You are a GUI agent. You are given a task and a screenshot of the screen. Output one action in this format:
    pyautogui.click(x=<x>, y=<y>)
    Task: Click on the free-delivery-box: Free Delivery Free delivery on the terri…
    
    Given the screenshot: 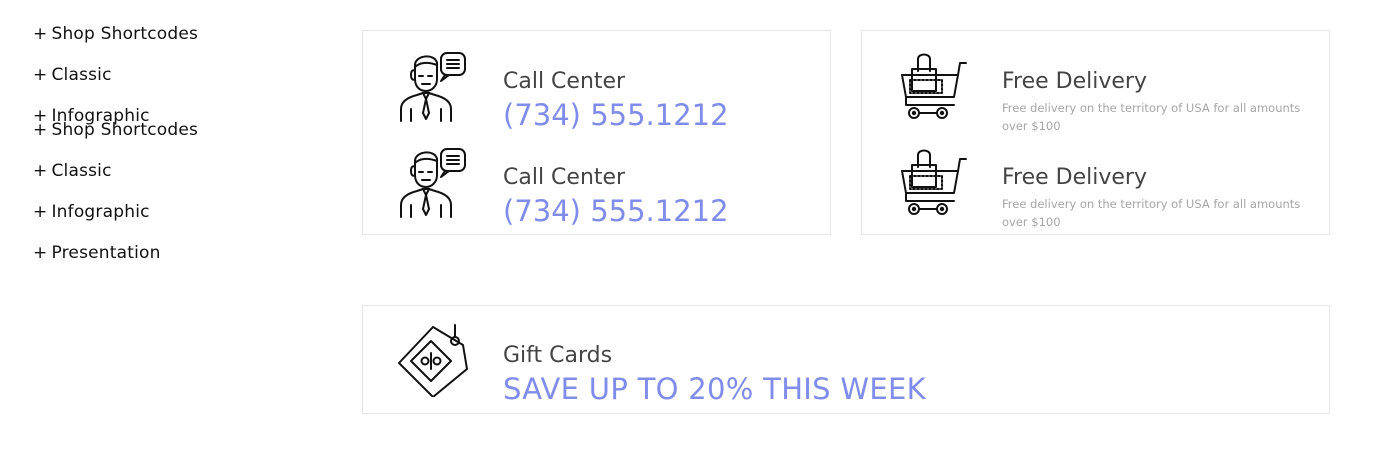 What is the action you would take?
    pyautogui.click(x=1095, y=132)
    